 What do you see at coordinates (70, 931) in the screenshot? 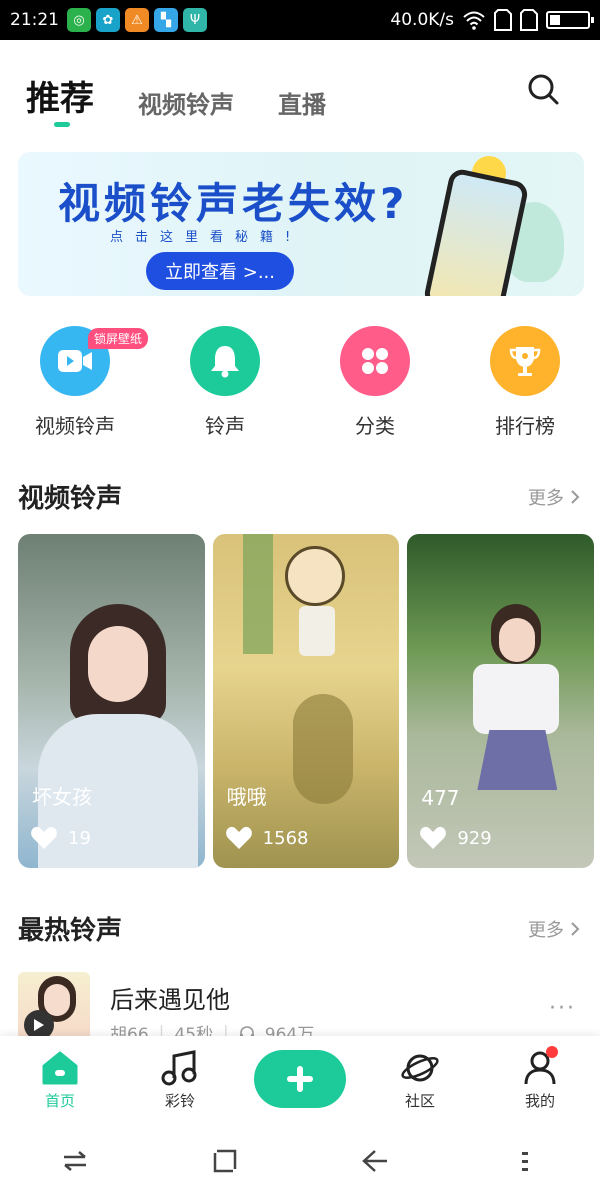
I see `section-title: 最热铃声` at bounding box center [70, 931].